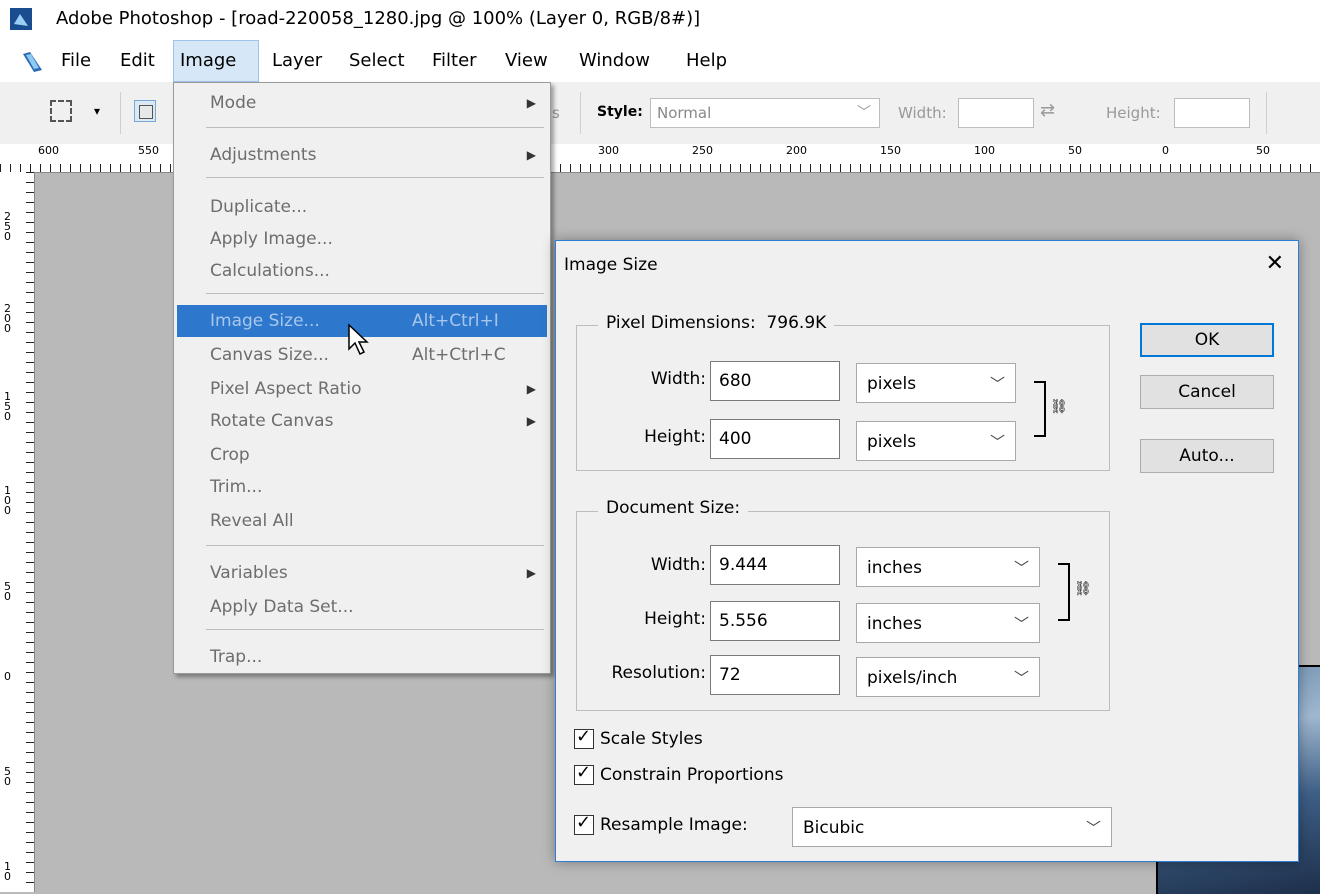  What do you see at coordinates (1047, 110) in the screenshot?
I see `swap-dimensions-icon: ⇄` at bounding box center [1047, 110].